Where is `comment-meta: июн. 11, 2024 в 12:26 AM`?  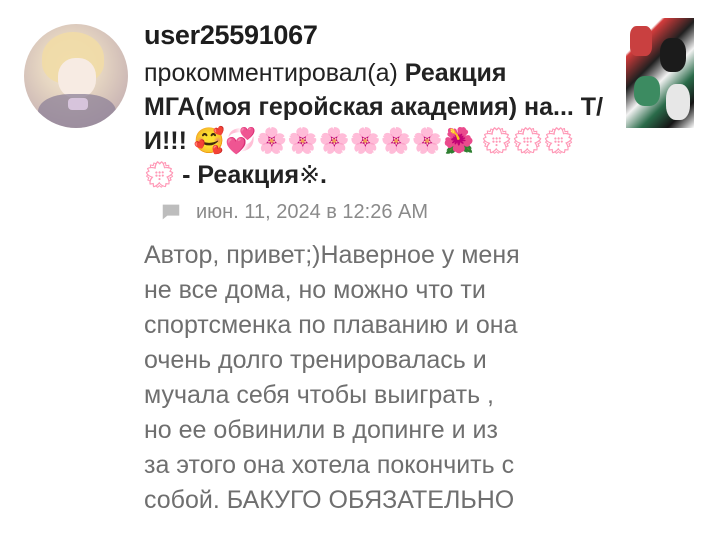 comment-meta: июн. 11, 2024 в 12:26 AM is located at coordinates (294, 212).